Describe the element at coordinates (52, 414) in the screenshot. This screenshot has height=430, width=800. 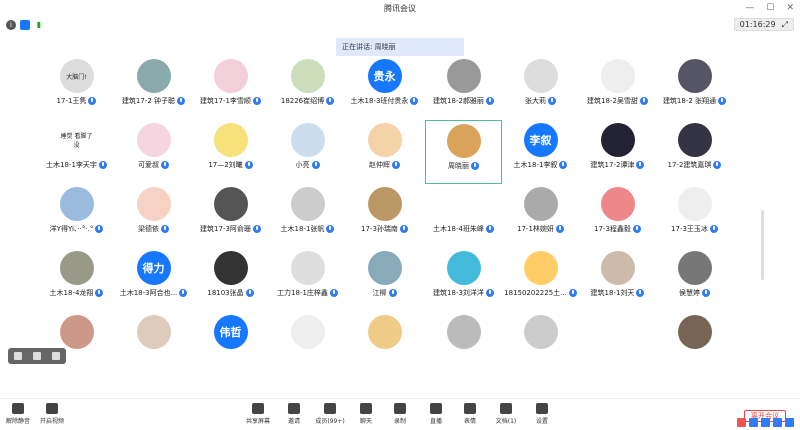
I see `video-button: 开启视频` at that location.